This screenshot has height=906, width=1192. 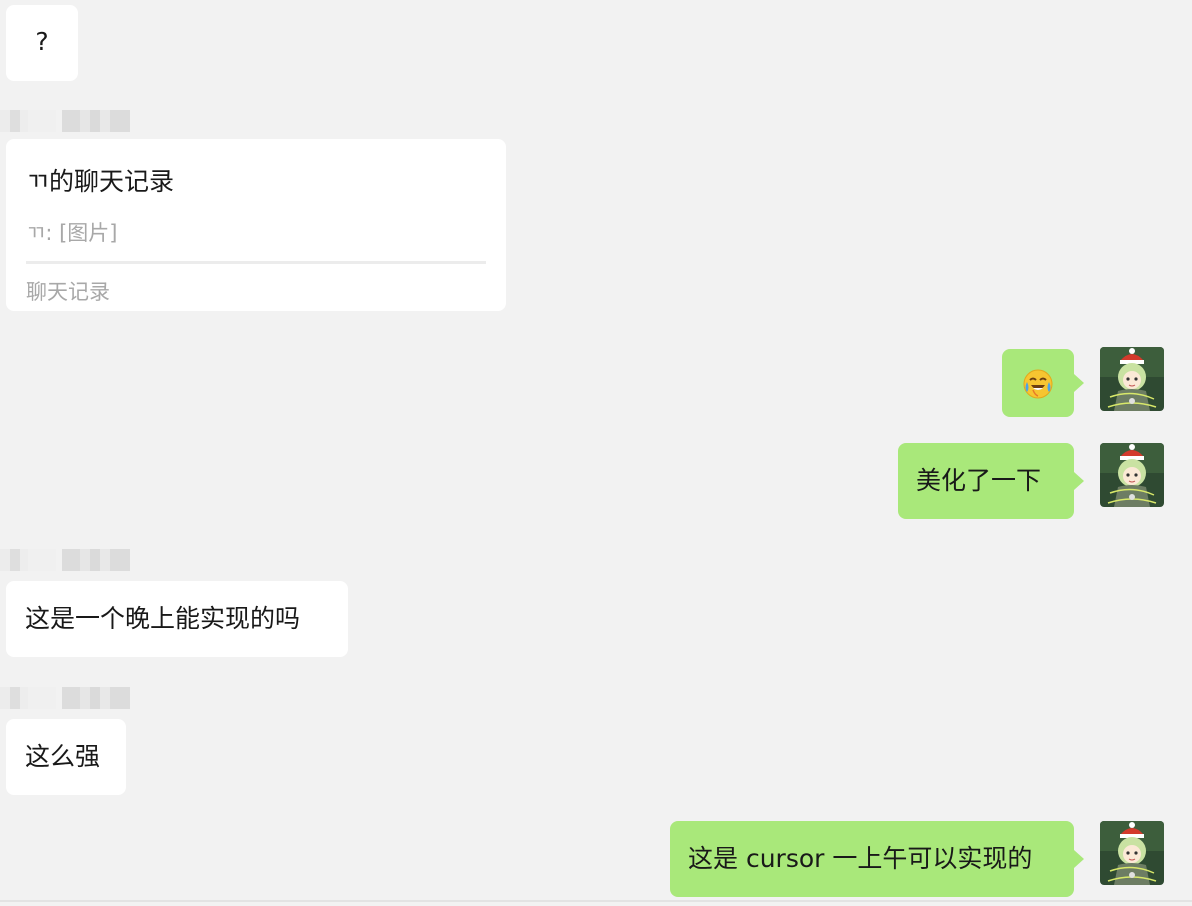 I want to click on message-bubble-outgoing: 这是 cursor 一上午可以实现的, so click(x=877, y=859).